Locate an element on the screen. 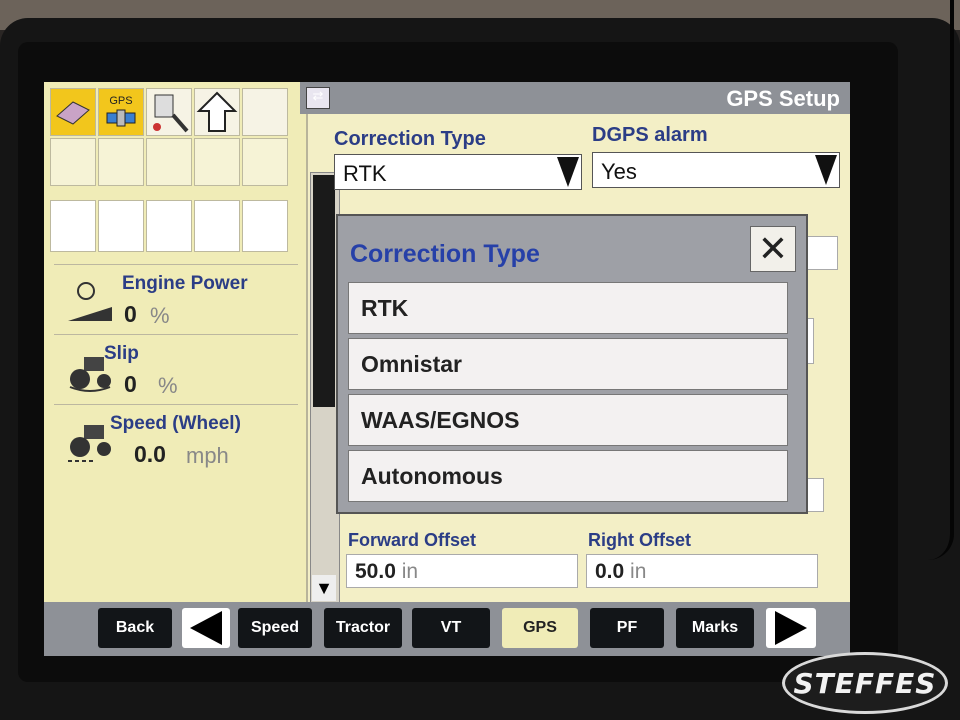 The image size is (960, 720). arrow-left-icon is located at coordinates (206, 628).